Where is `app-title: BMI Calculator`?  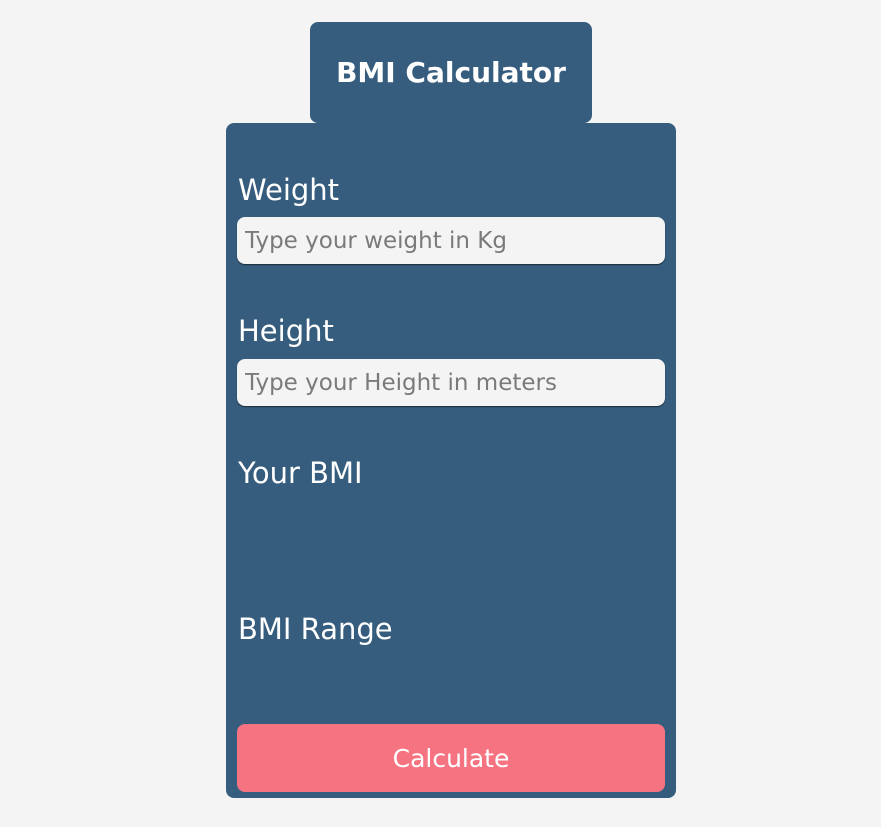
app-title: BMI Calculator is located at coordinates (451, 72).